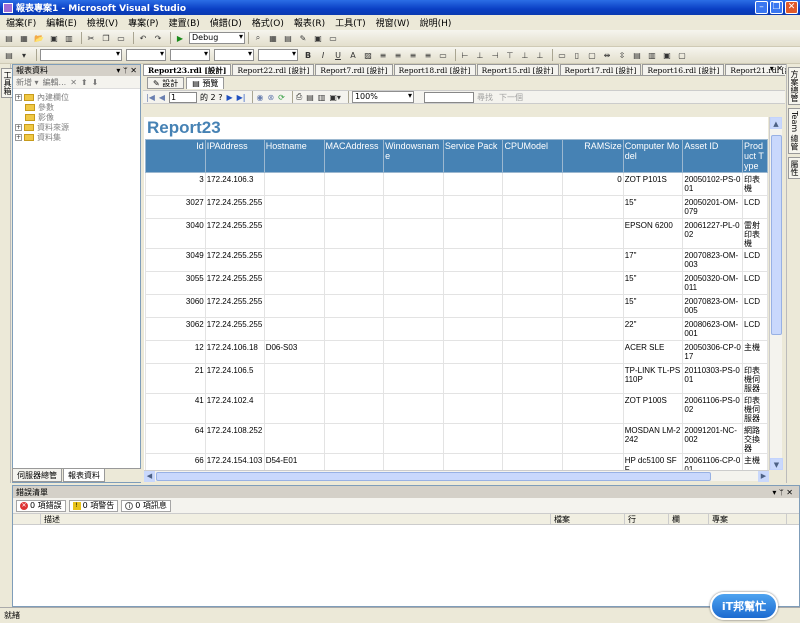  I want to click on tree-node-builtin-fields: + 內建欄位, so click(76, 97).